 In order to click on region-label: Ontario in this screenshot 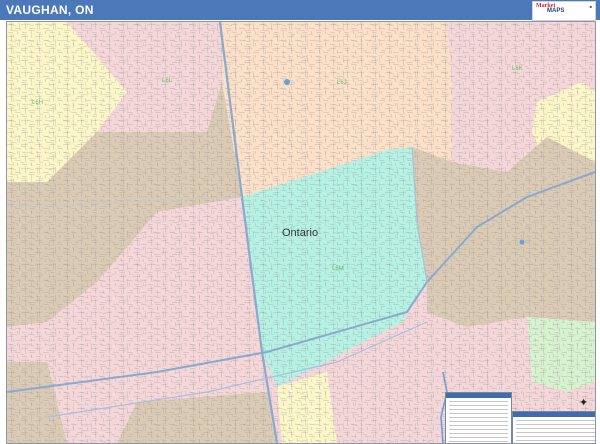, I will do `click(300, 233)`.